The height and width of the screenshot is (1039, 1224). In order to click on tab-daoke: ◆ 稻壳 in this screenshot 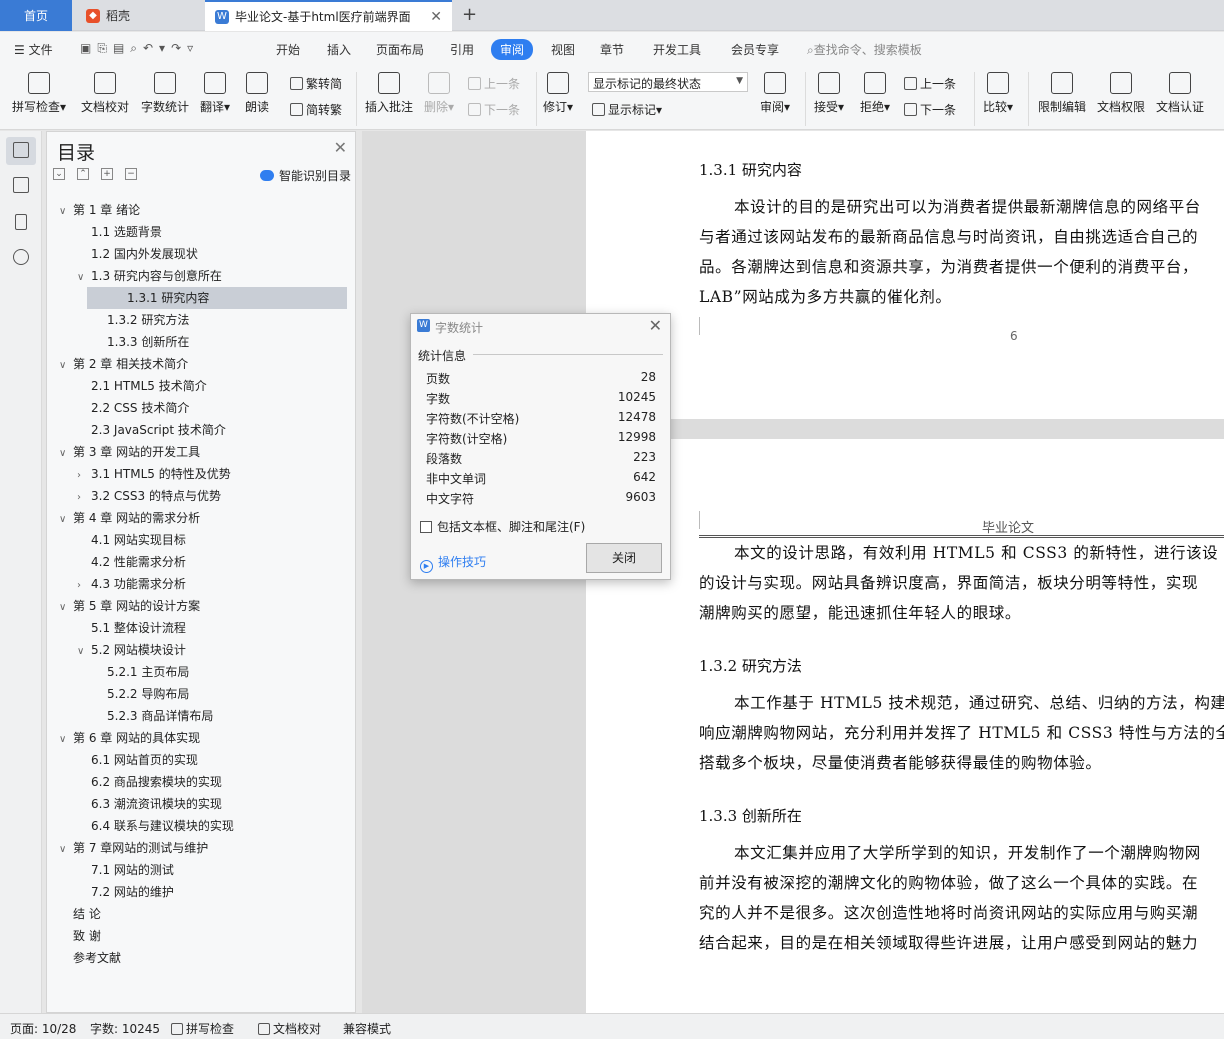, I will do `click(137, 15)`.